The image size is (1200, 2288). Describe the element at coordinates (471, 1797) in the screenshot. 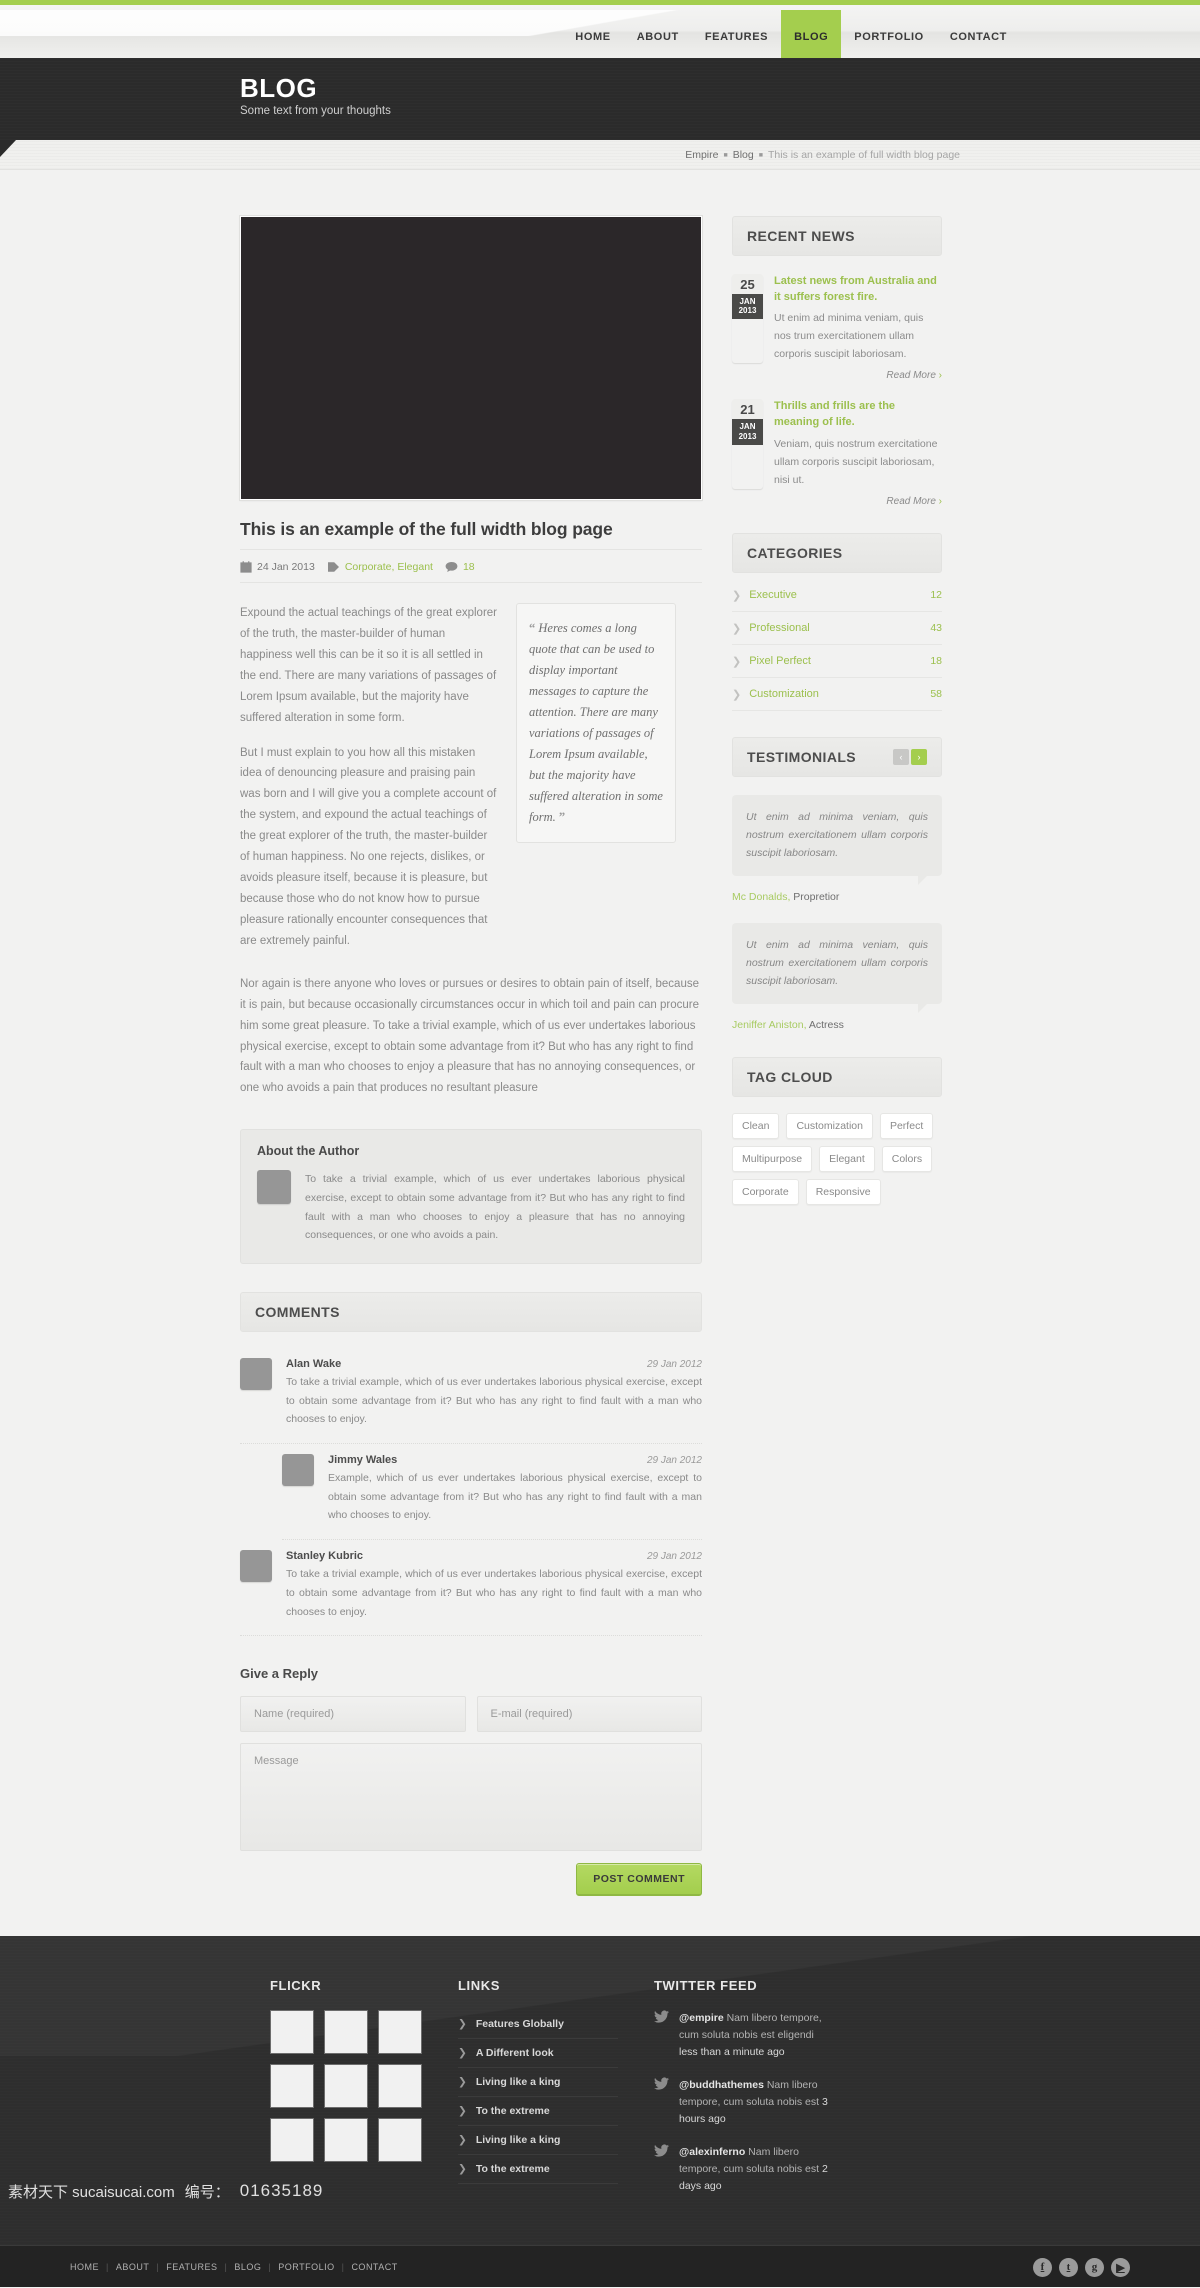

I see `reply-message-input` at that location.